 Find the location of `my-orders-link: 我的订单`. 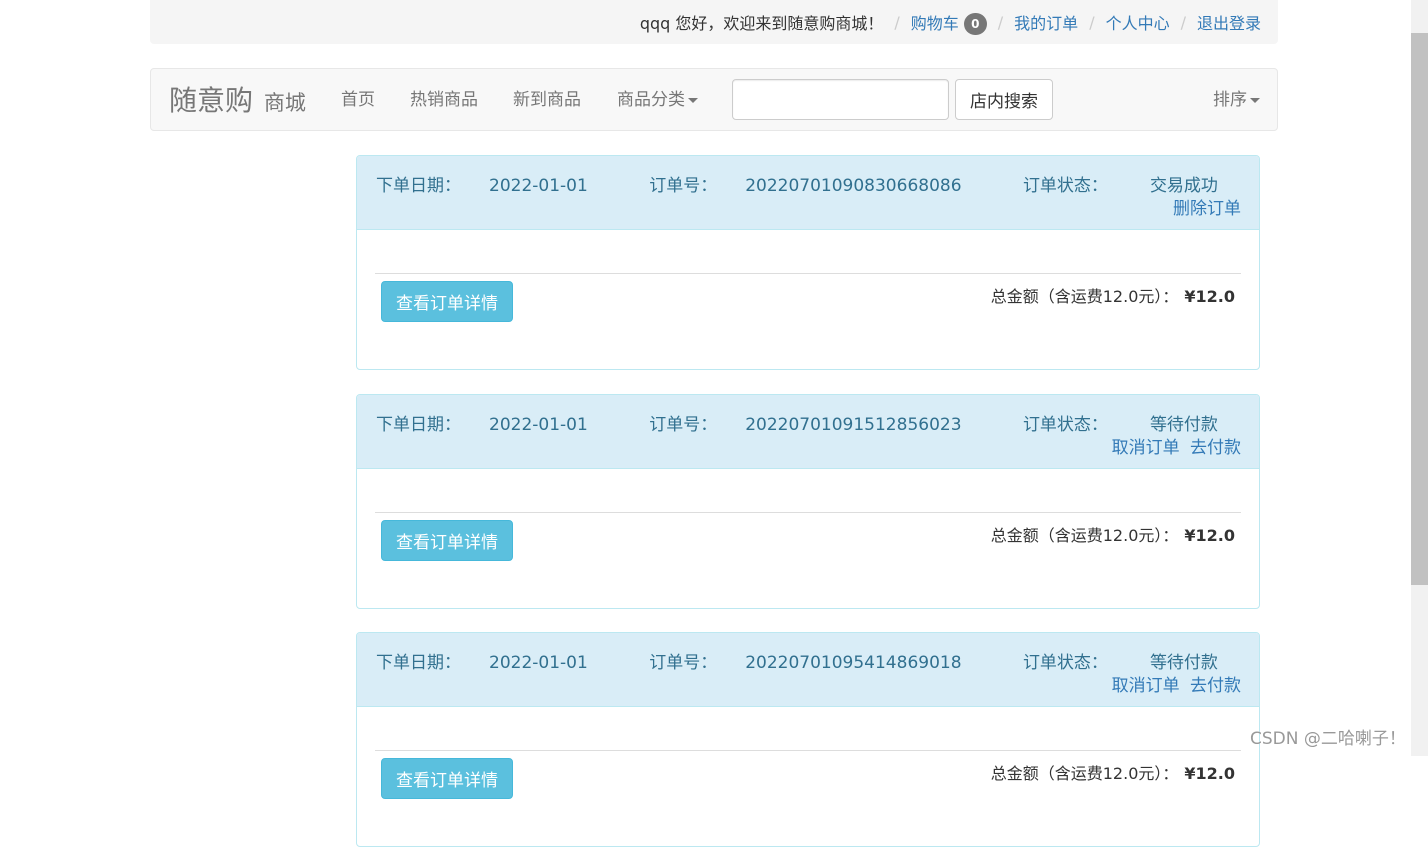

my-orders-link: 我的订单 is located at coordinates (1046, 22).